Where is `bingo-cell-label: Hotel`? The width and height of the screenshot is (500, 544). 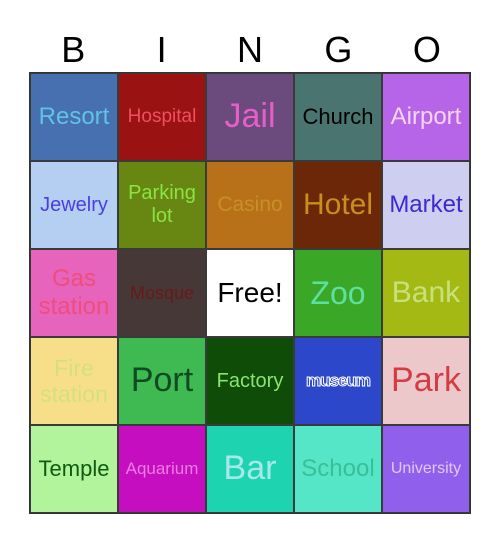 bingo-cell-label: Hotel is located at coordinates (338, 204).